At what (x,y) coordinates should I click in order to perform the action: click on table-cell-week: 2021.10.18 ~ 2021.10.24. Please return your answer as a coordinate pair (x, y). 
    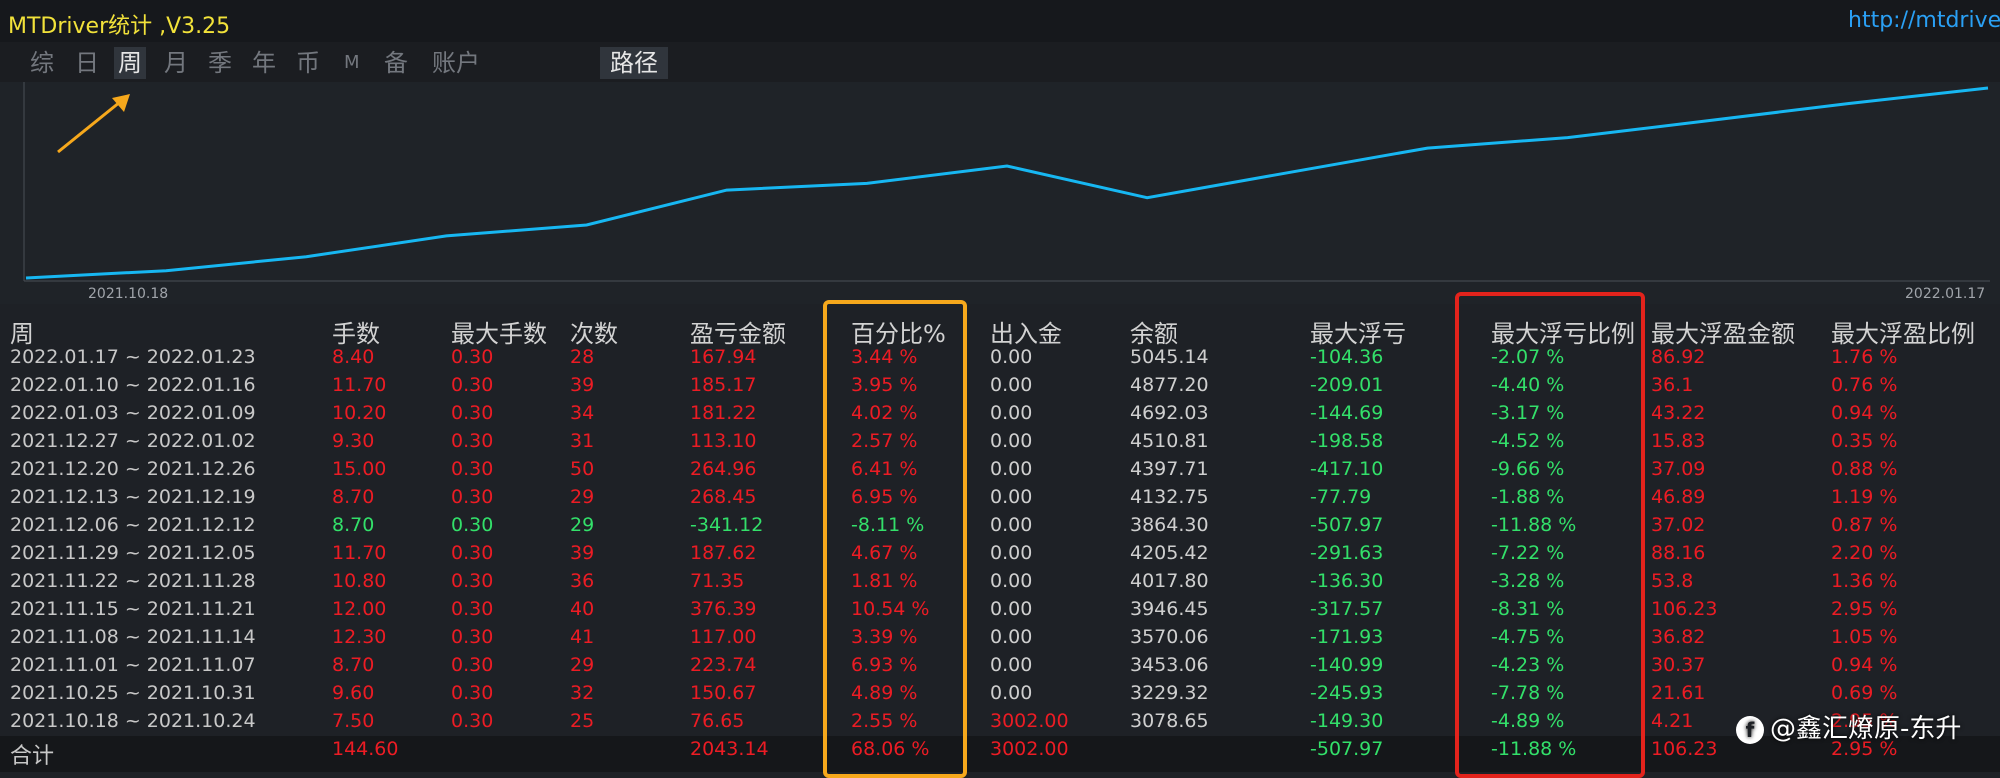
    Looking at the image, I should click on (133, 721).